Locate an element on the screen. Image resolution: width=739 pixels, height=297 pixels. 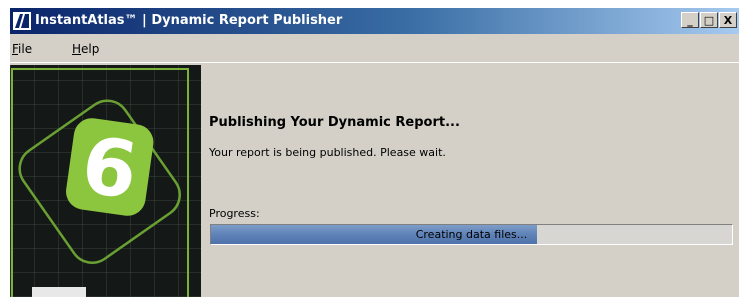
menu-file: File is located at coordinates (22, 49).